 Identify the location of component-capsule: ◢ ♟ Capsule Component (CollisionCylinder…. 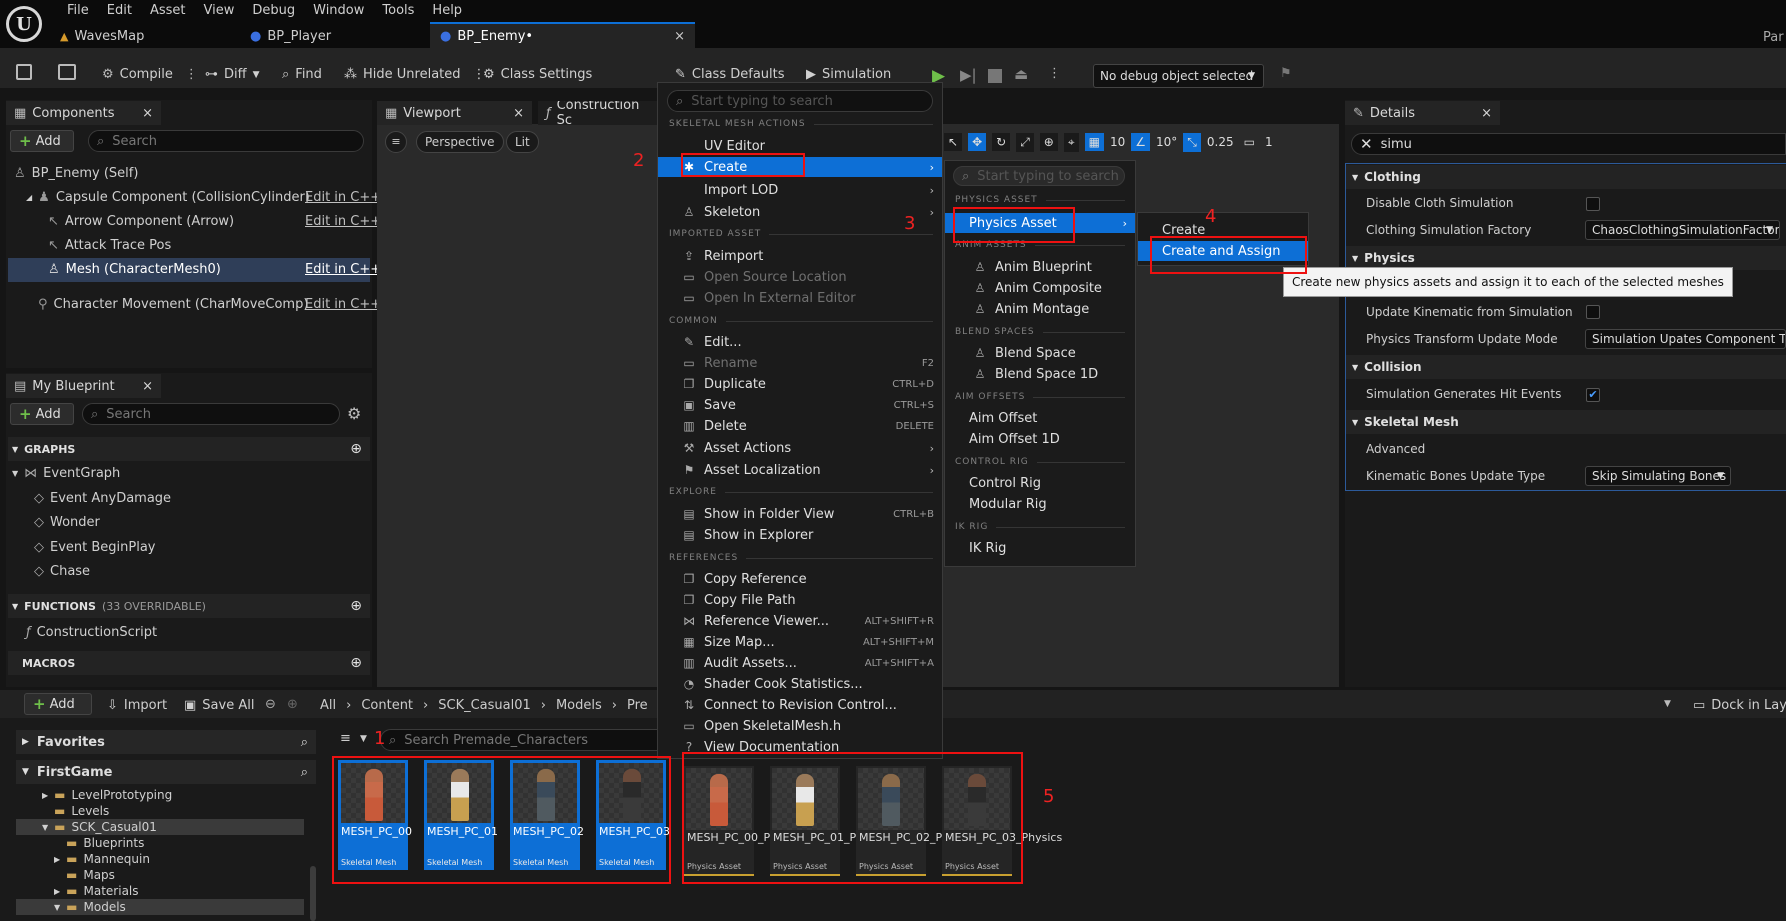
(168, 197).